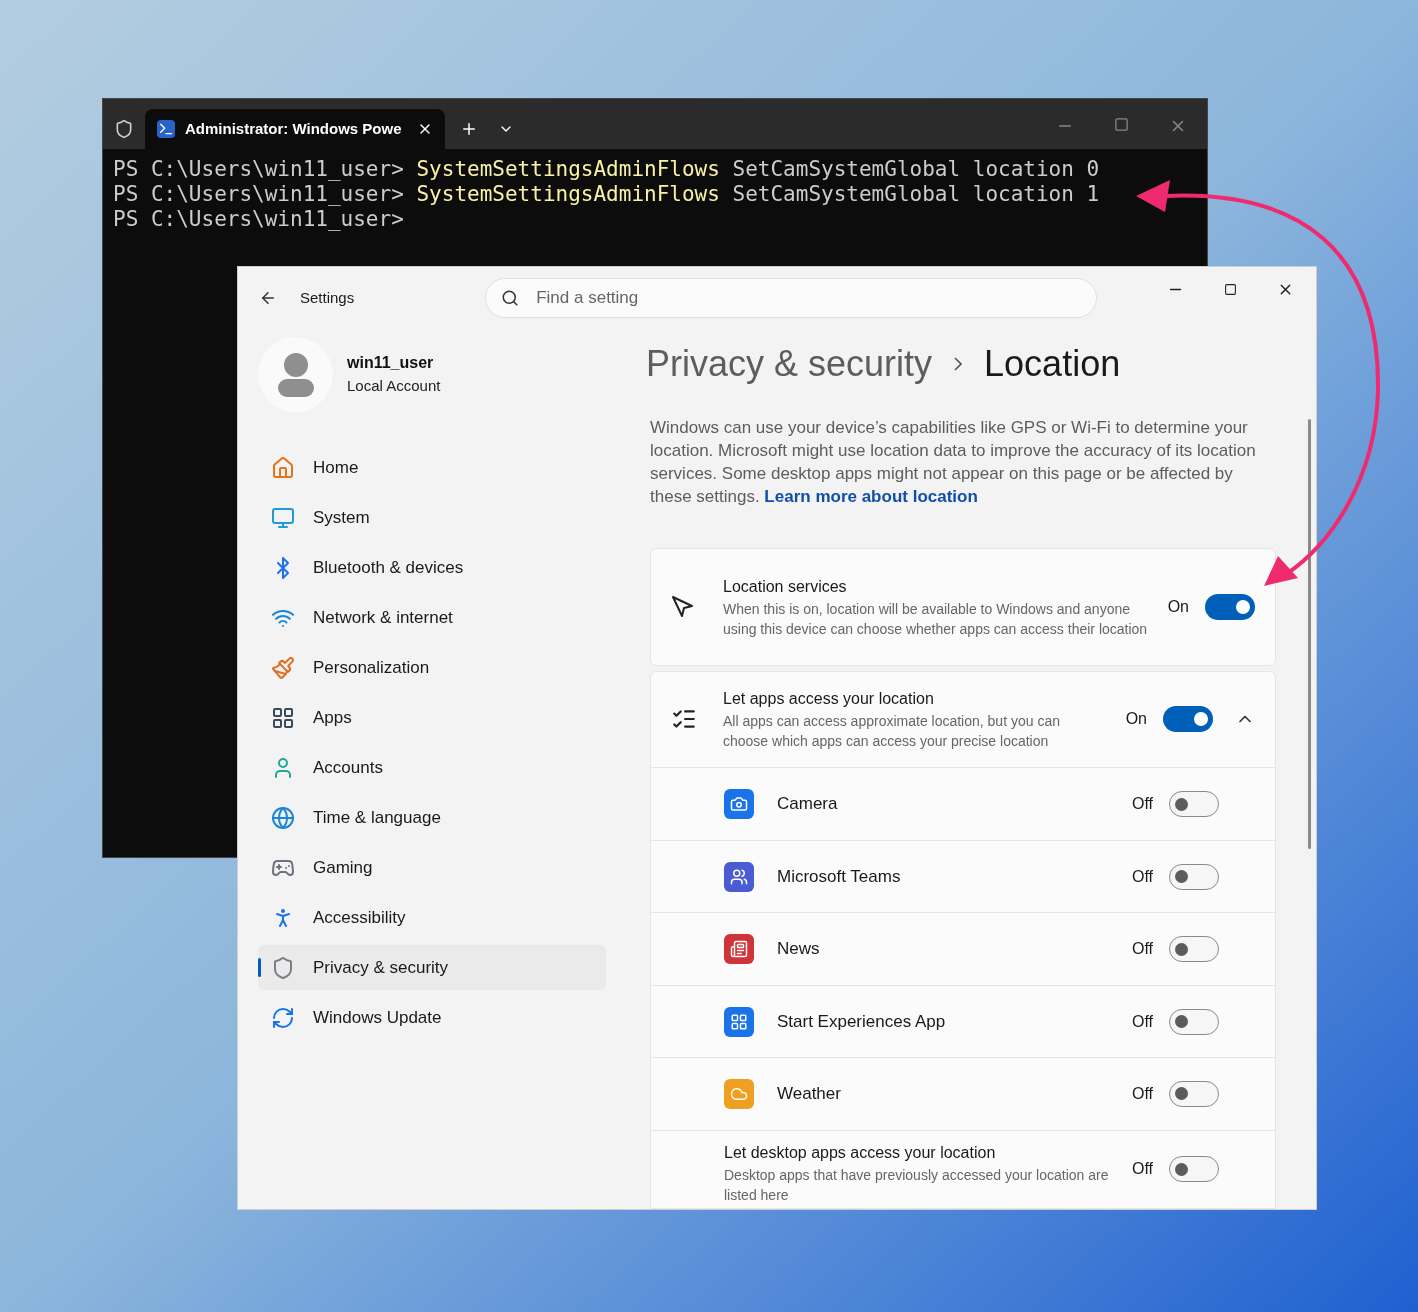  What do you see at coordinates (283, 1017) in the screenshot?
I see `update-icon` at bounding box center [283, 1017].